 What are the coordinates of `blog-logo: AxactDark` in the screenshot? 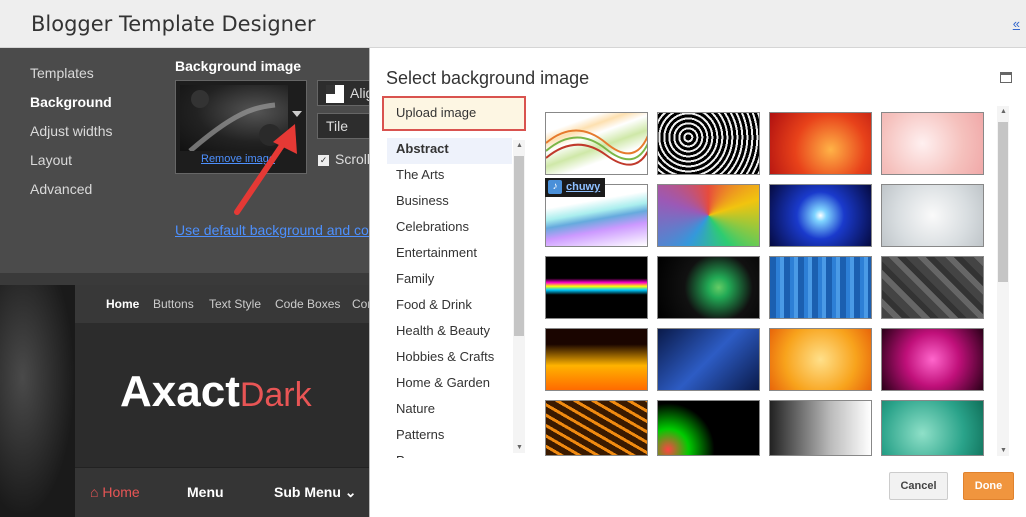 It's located at (216, 392).